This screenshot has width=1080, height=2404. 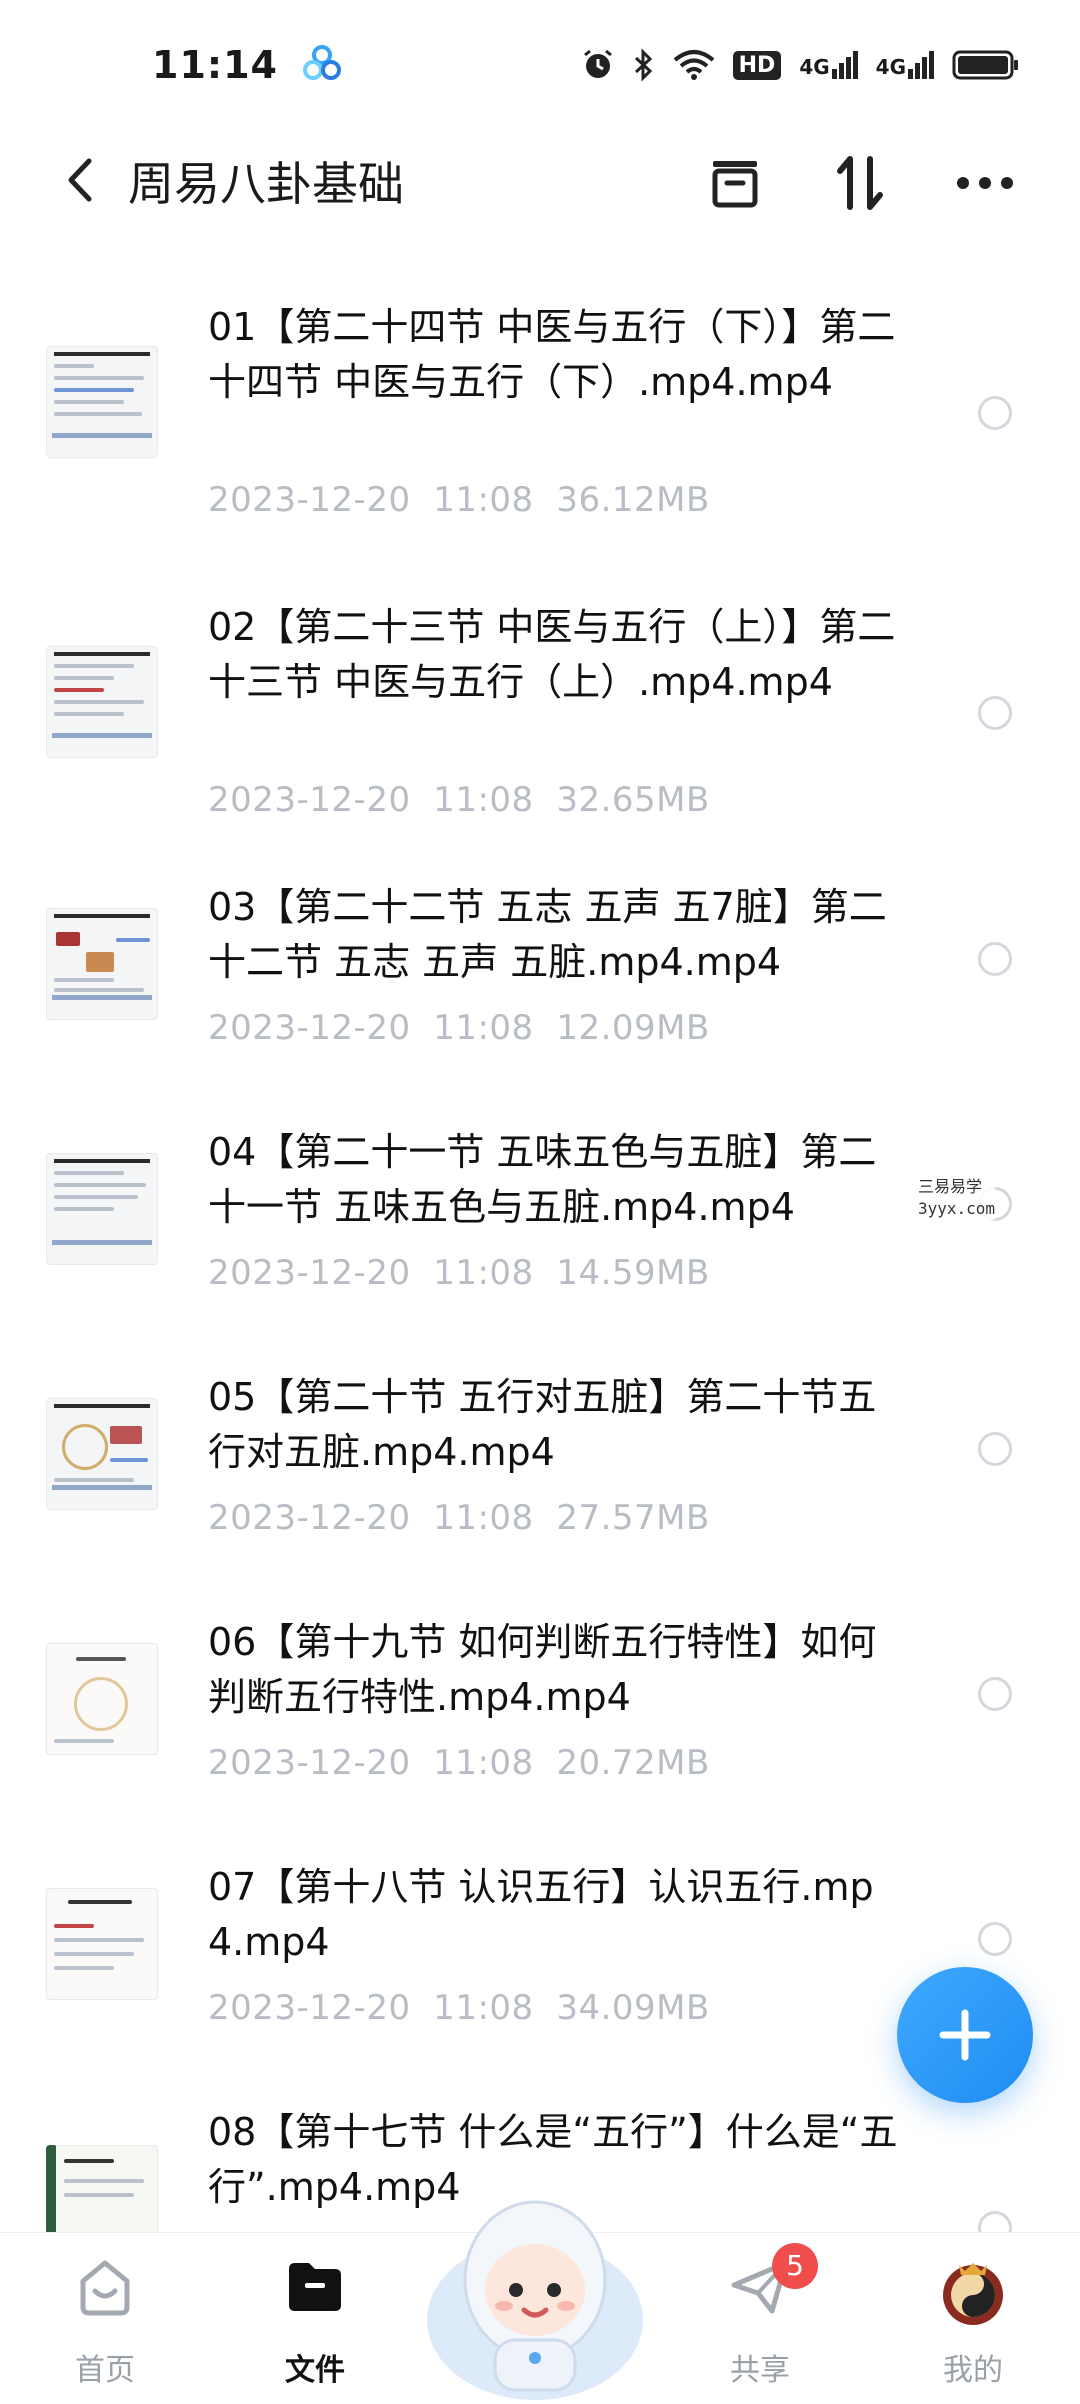 What do you see at coordinates (552, 654) in the screenshot?
I see `file-name: 02【第二十三节 中医与五行（上）】第二十三节 中医与五行（上）.mp4.mp4` at bounding box center [552, 654].